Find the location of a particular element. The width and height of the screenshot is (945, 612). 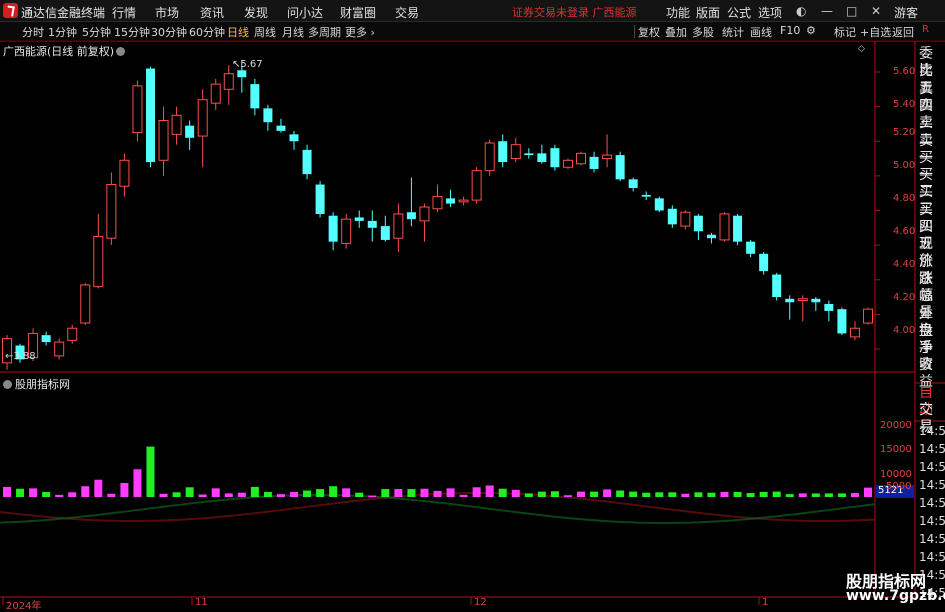

chart-settings-icon is located at coordinates (121, 51).